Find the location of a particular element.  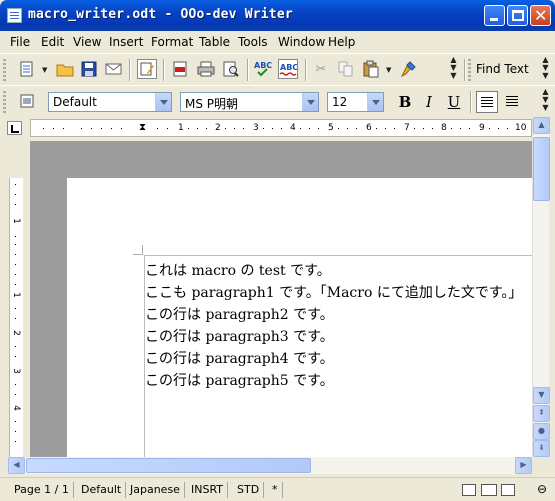

bold-button: B is located at coordinates (405, 102).